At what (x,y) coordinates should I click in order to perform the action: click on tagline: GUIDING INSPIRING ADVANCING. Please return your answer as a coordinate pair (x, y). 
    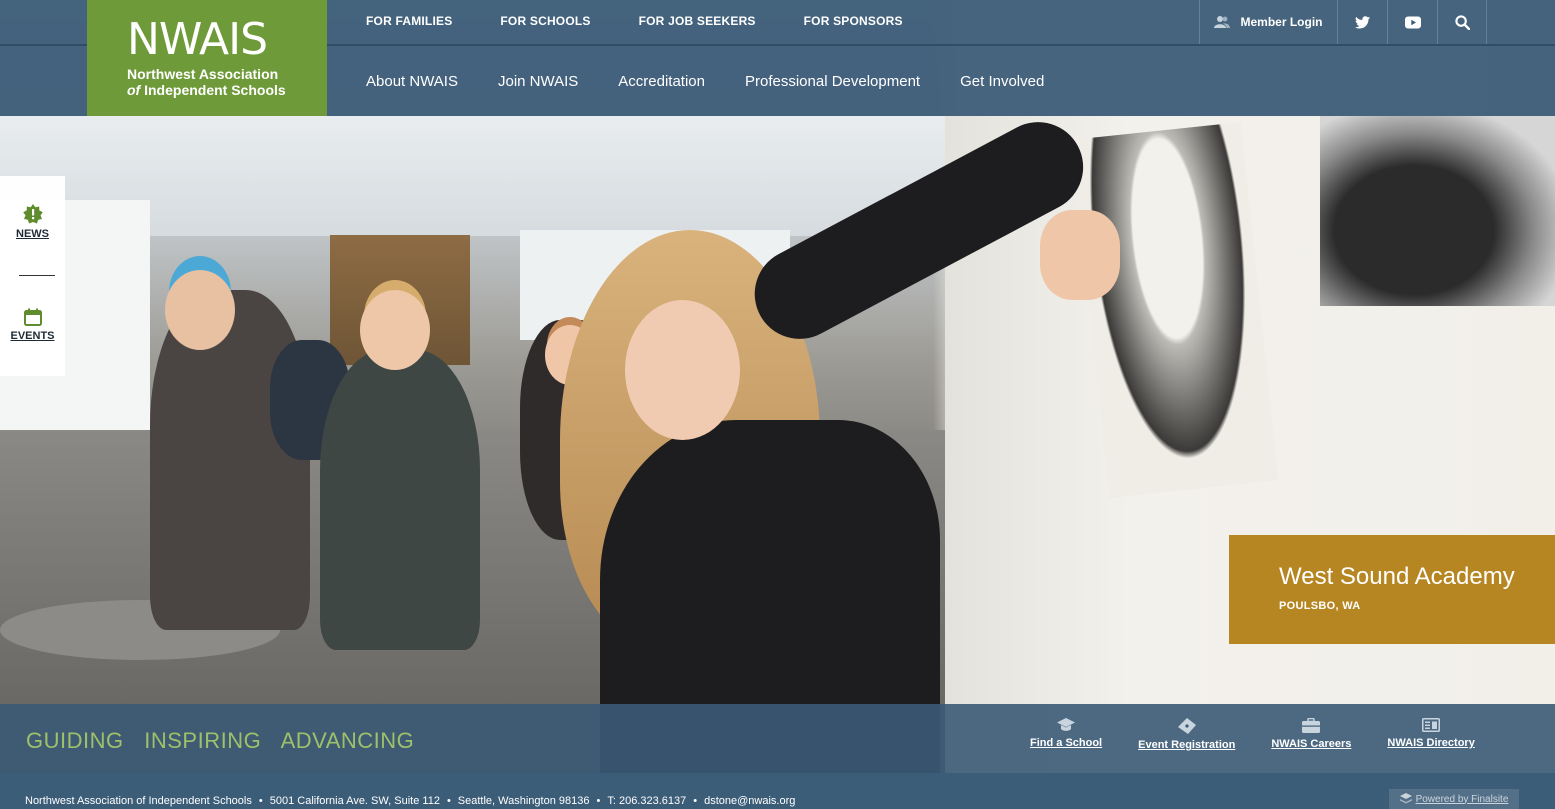
    Looking at the image, I should click on (227, 741).